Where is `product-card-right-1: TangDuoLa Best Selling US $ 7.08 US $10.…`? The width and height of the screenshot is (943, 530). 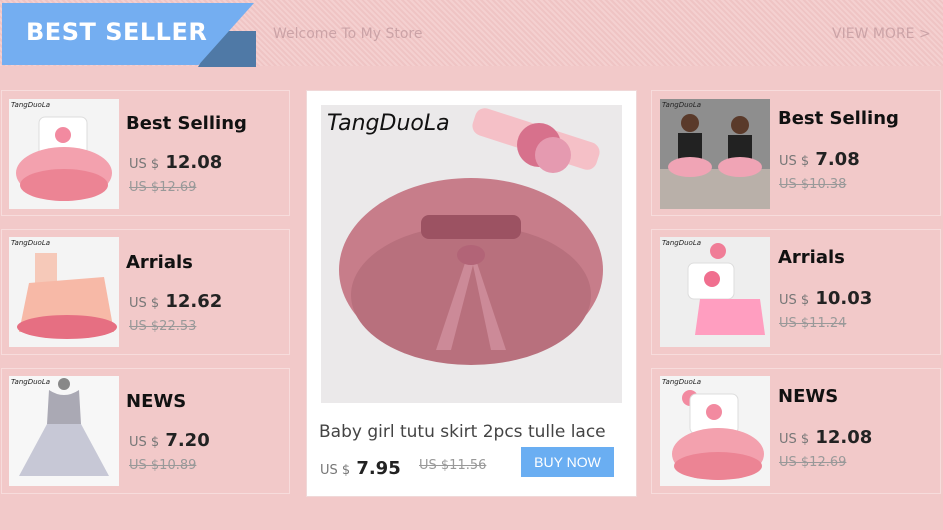
product-card-right-1: TangDuoLa Best Selling US $ 7.08 US $10.… is located at coordinates (796, 153).